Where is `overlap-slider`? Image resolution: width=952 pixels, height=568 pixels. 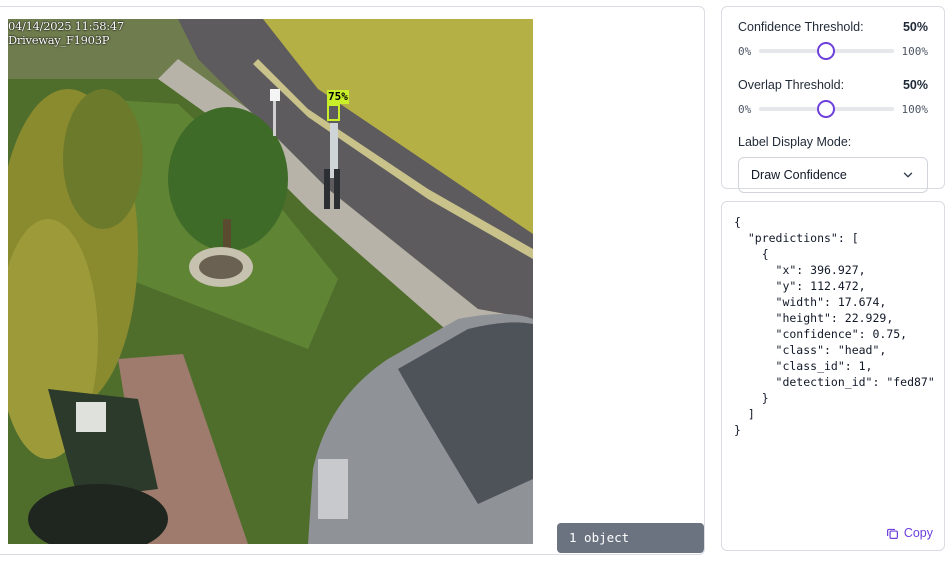 overlap-slider is located at coordinates (826, 109).